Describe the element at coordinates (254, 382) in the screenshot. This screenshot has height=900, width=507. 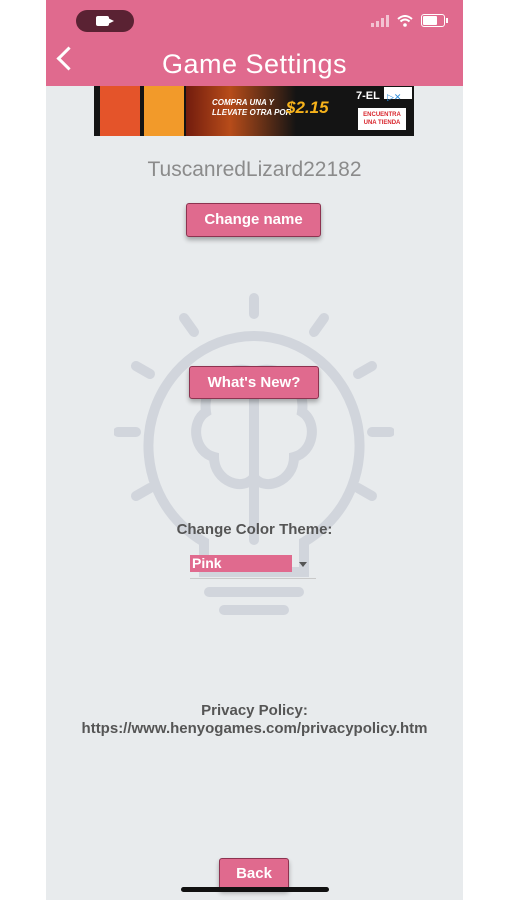
I see `whats-new-button: What's New?` at that location.